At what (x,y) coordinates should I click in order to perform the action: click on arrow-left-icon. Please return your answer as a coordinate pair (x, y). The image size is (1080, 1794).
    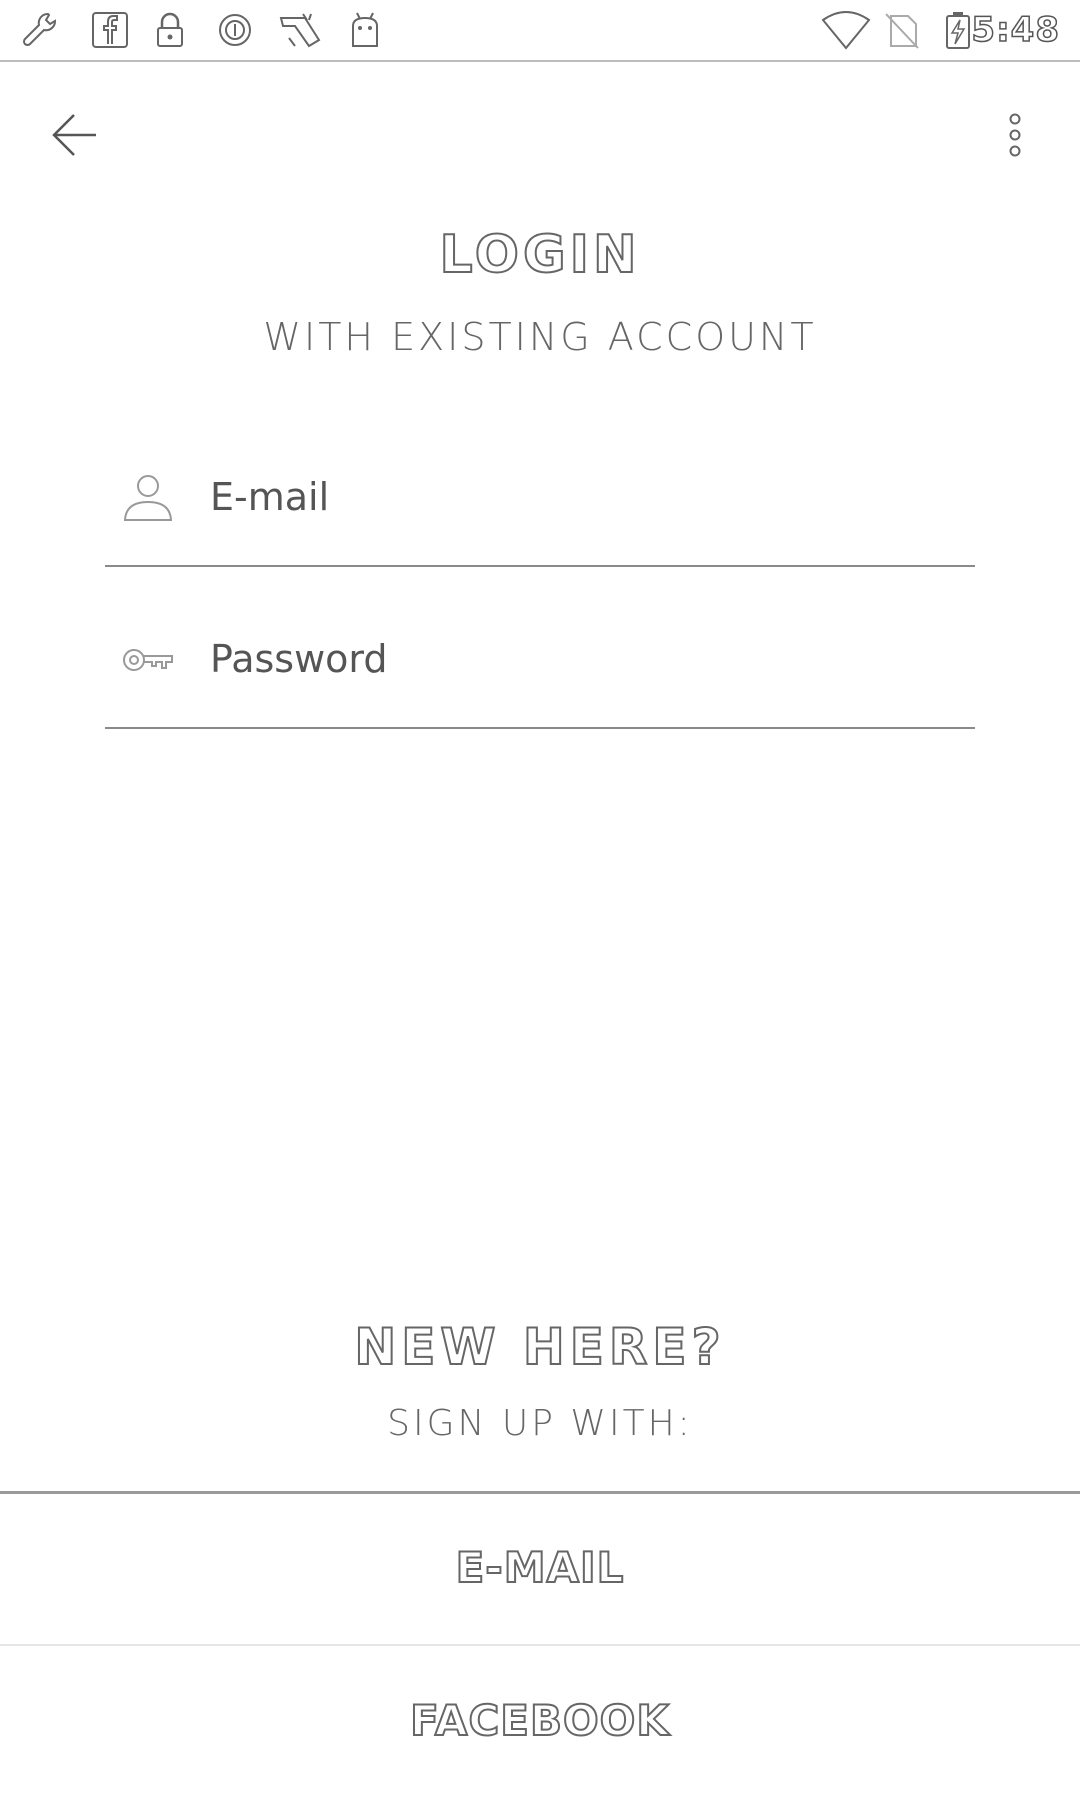
    Looking at the image, I should click on (74, 135).